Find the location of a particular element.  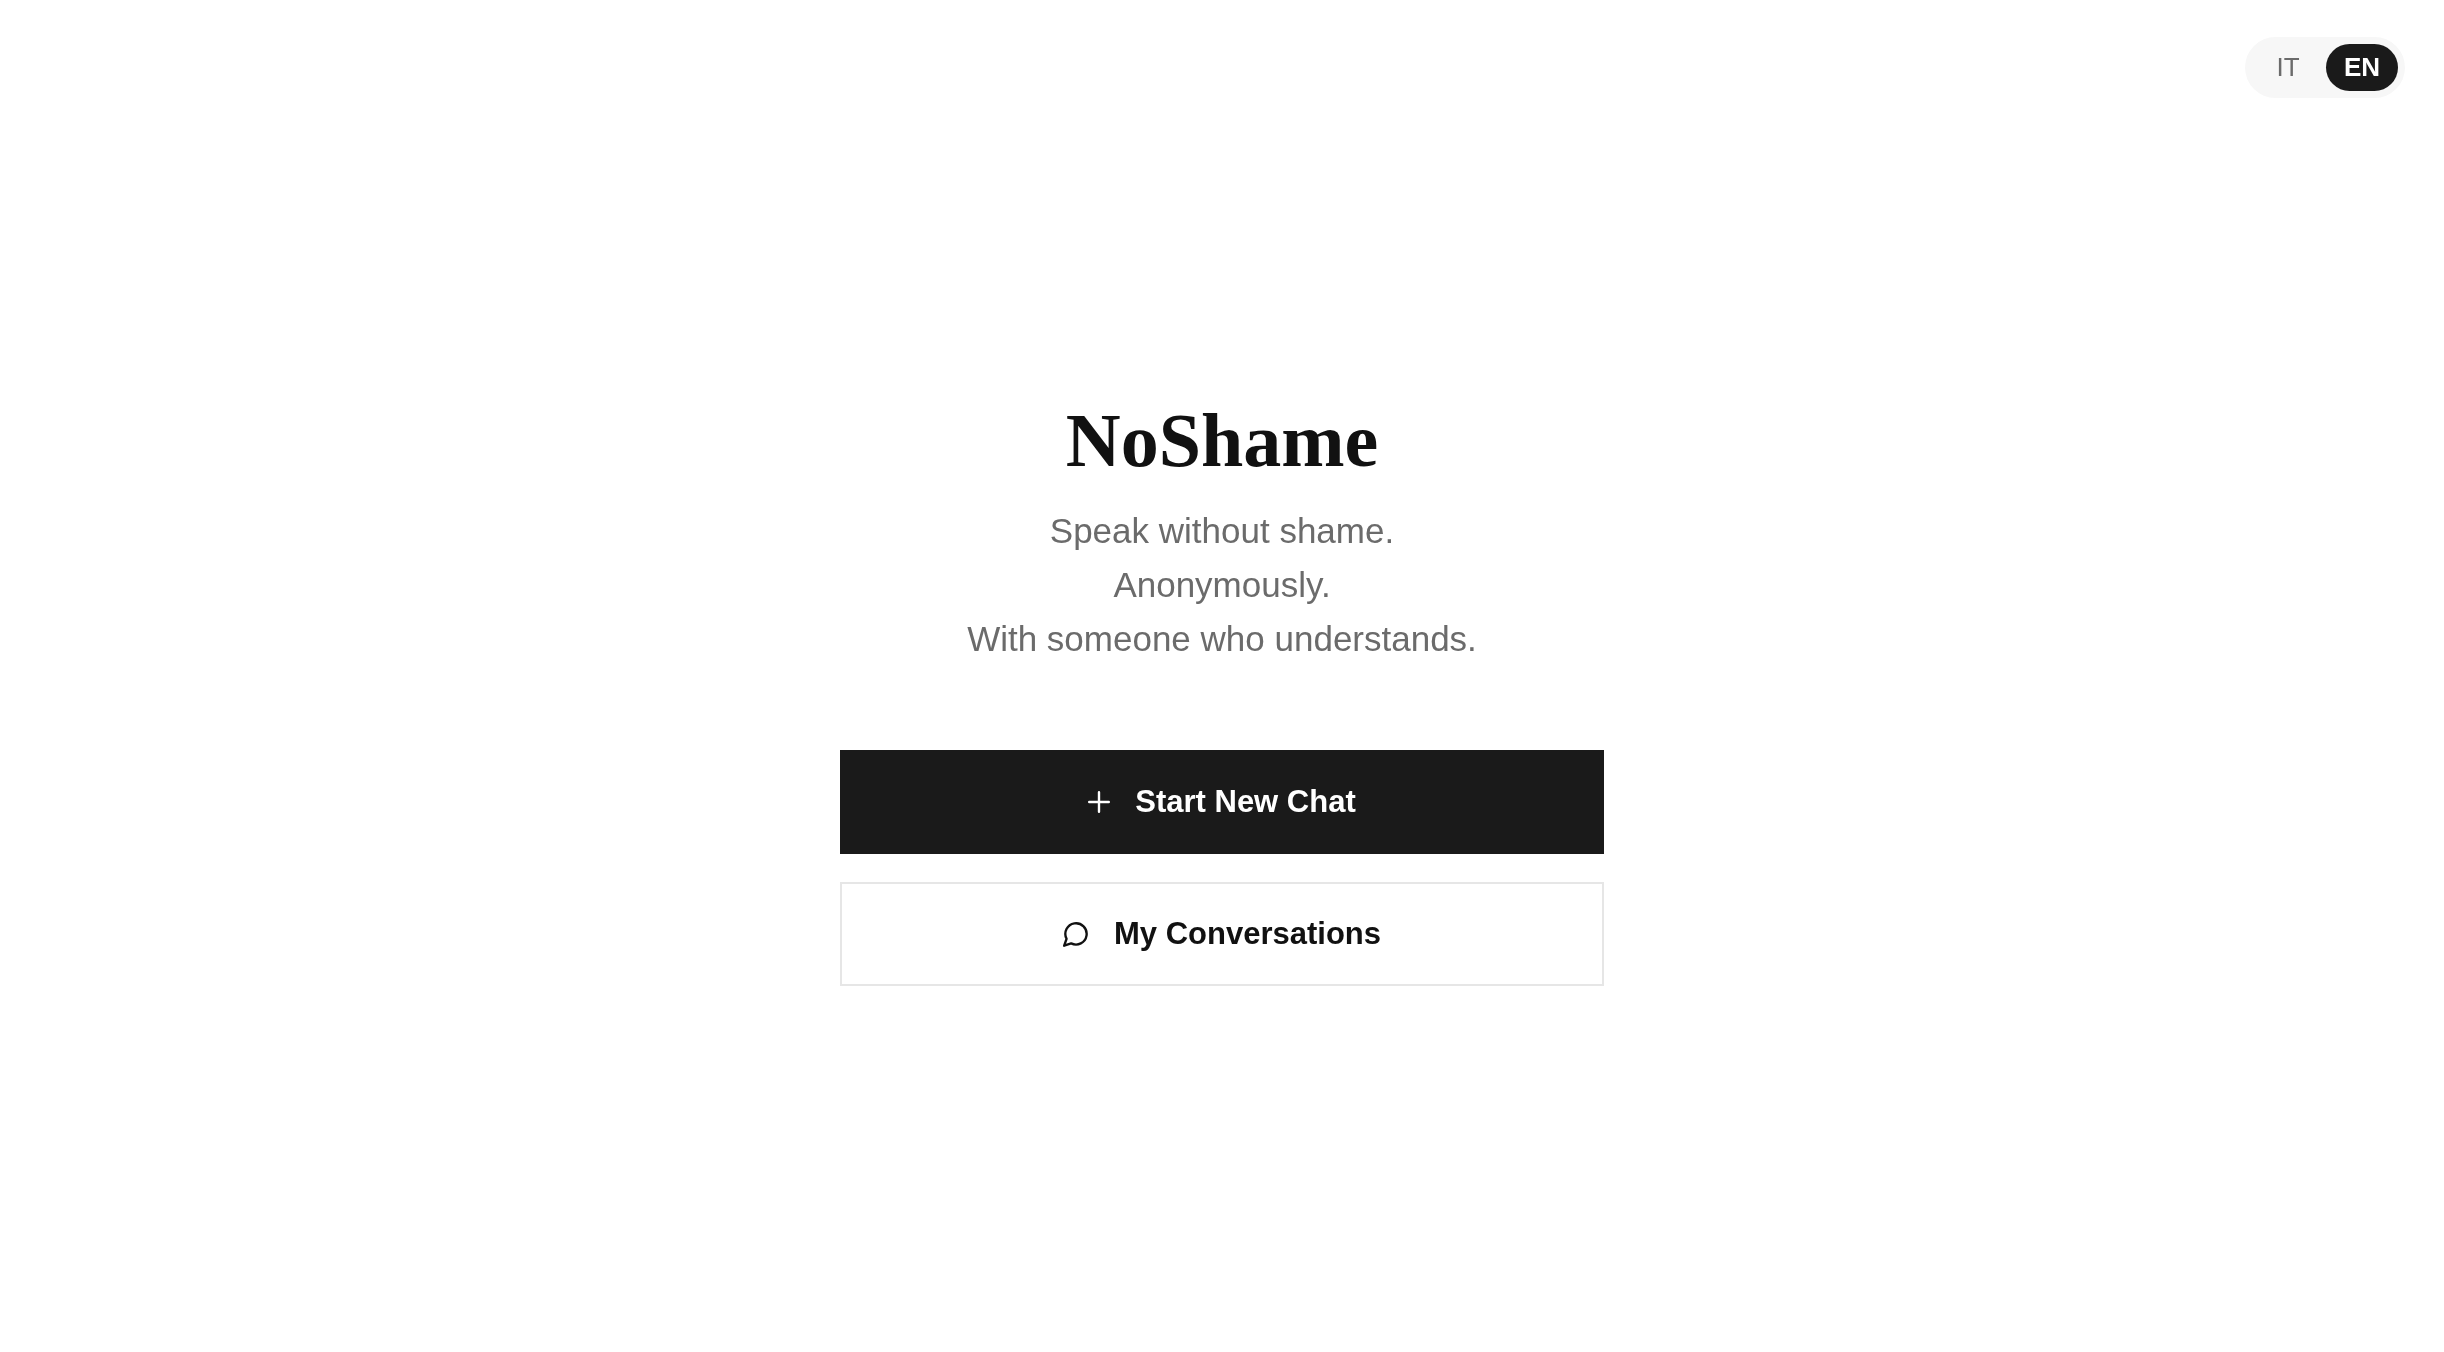

start-chat-button: Start New Chat is located at coordinates (1222, 802).